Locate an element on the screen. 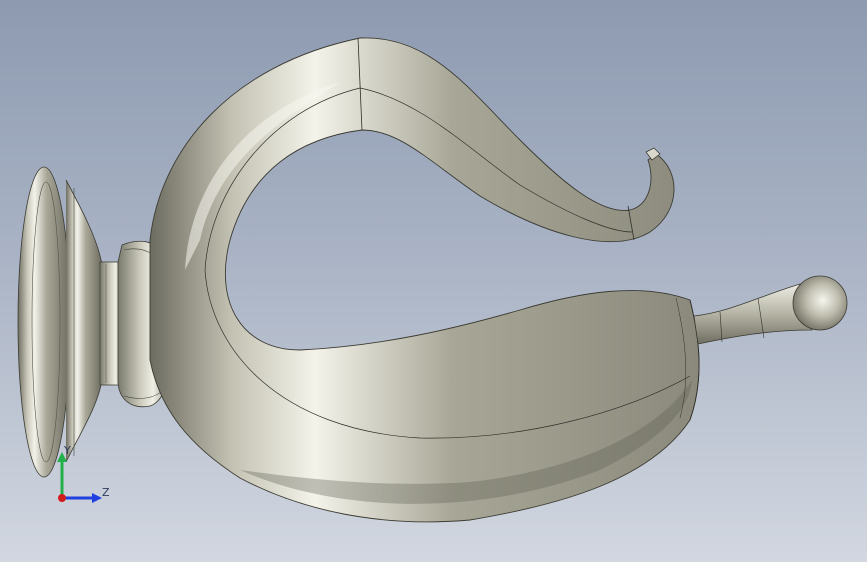 The width and height of the screenshot is (867, 562). spout is located at coordinates (770, 310).